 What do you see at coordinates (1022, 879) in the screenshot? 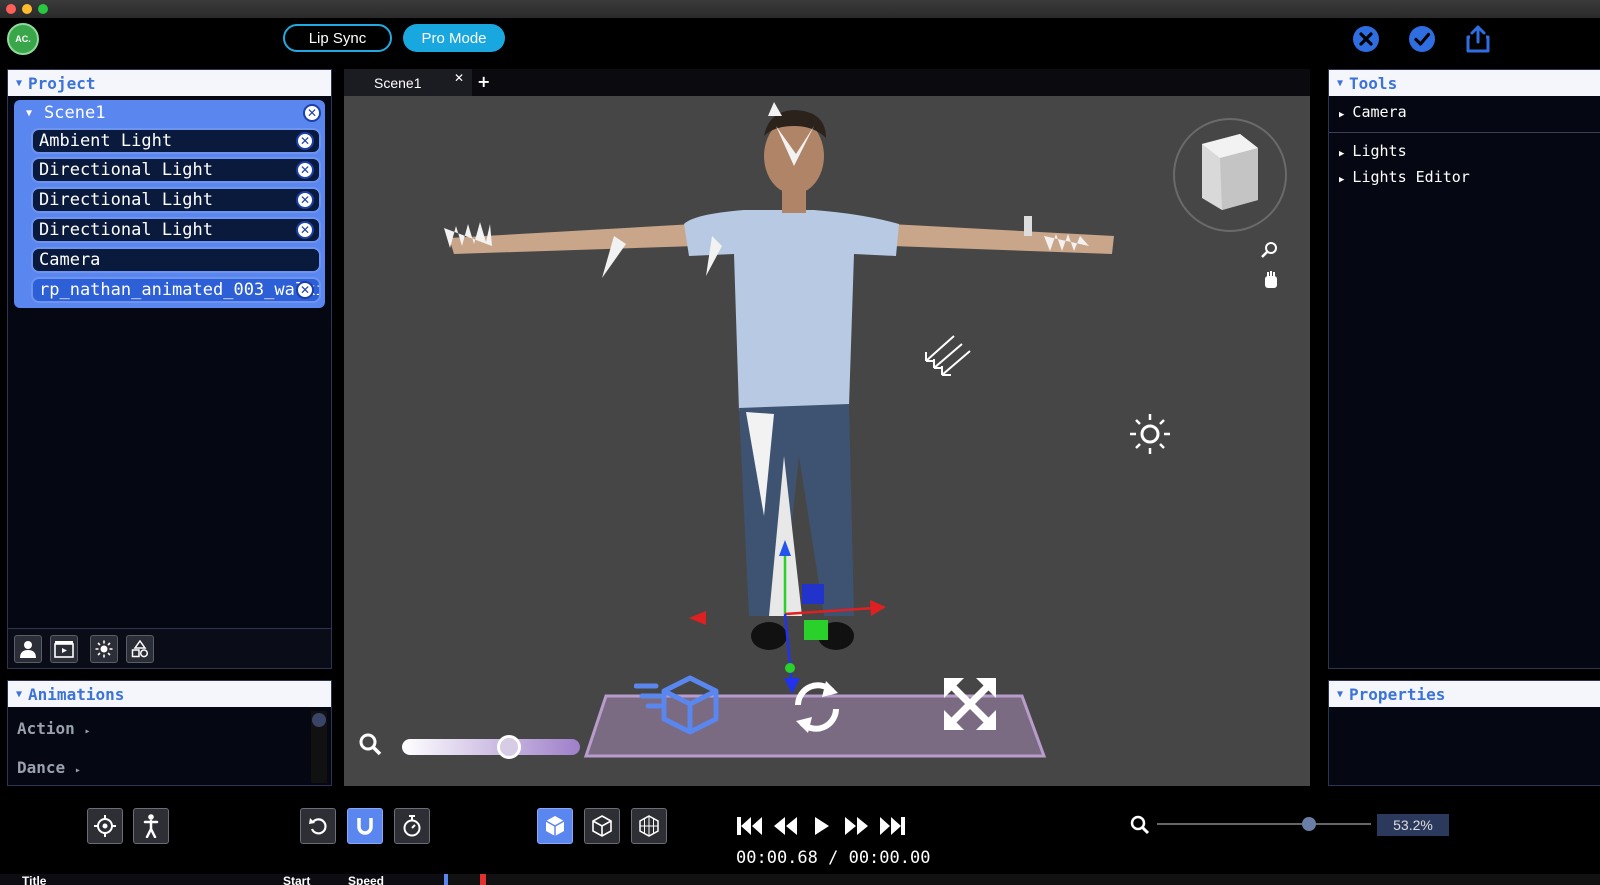
I see `timeline-ruler` at bounding box center [1022, 879].